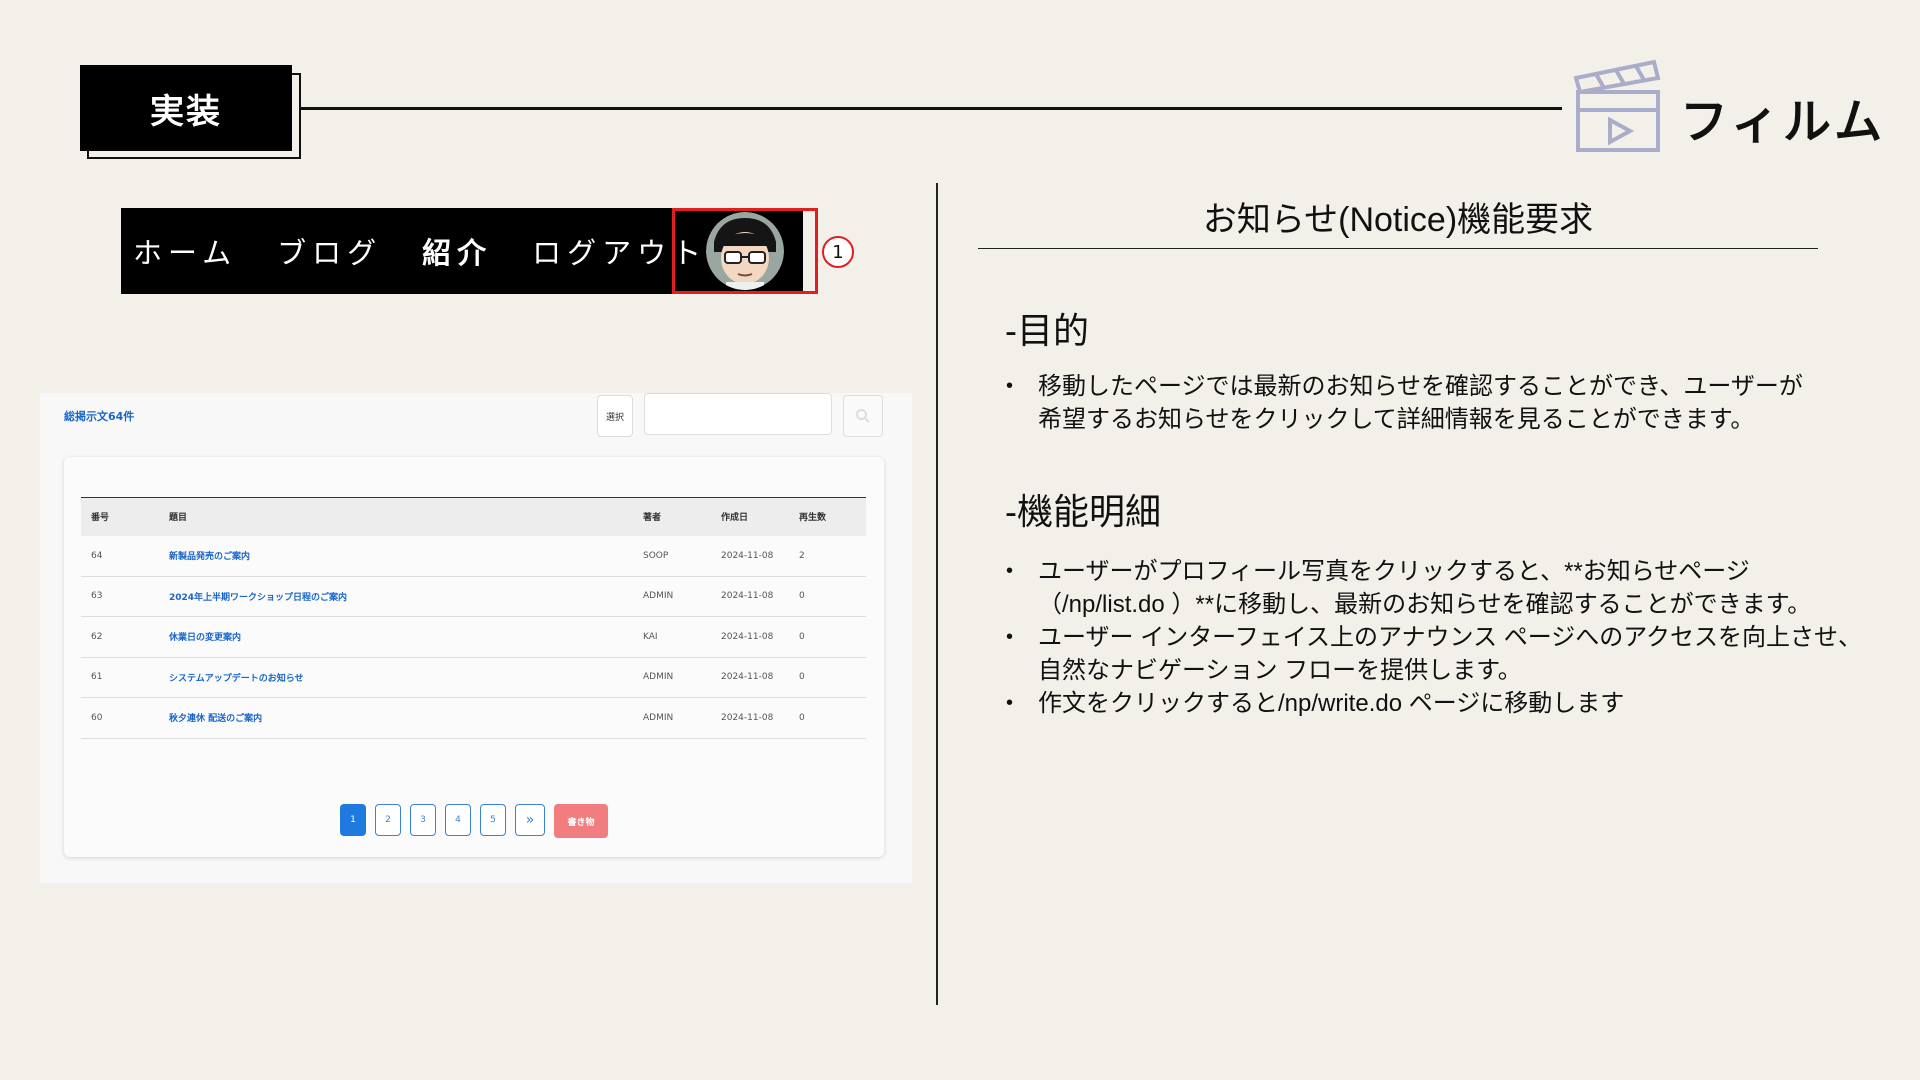  I want to click on search-icon, so click(863, 416).